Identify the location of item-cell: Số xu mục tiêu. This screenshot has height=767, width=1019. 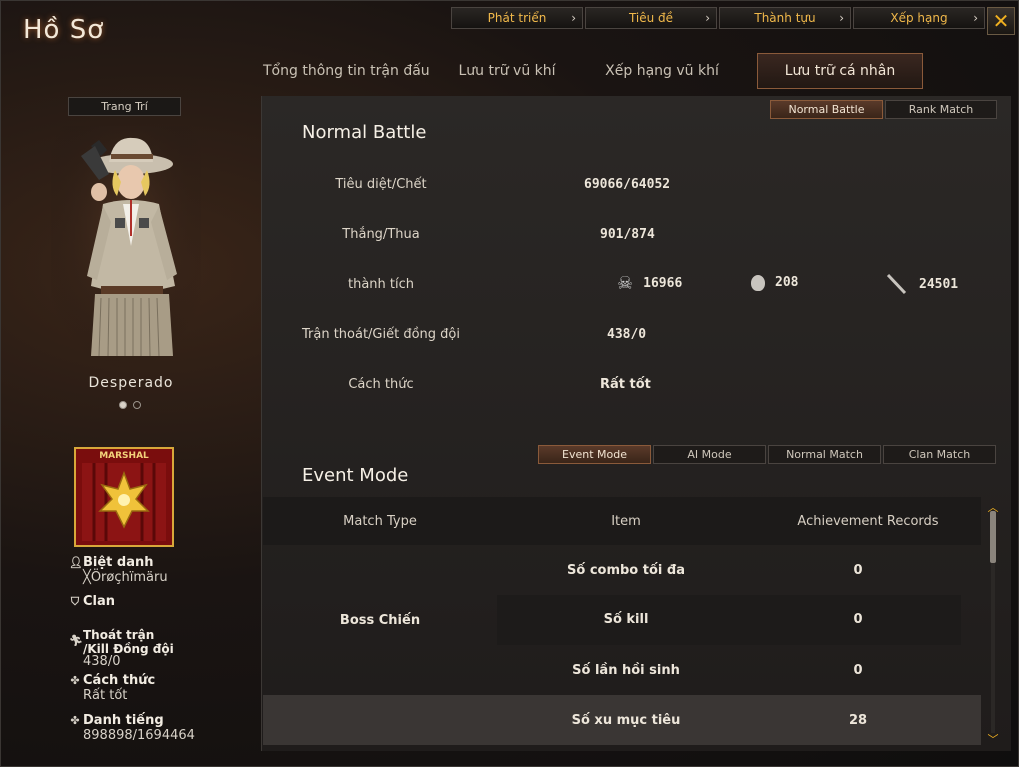
(626, 720).